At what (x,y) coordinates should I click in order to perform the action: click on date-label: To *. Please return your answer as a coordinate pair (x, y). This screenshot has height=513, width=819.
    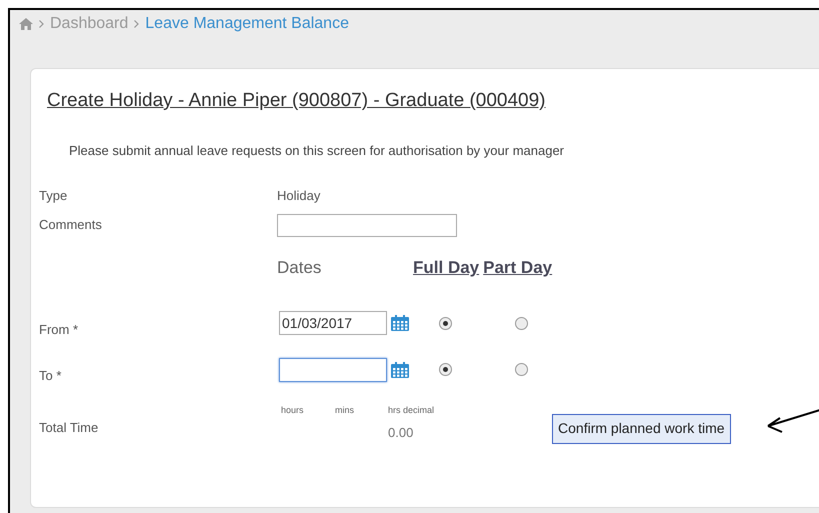
    Looking at the image, I should click on (50, 376).